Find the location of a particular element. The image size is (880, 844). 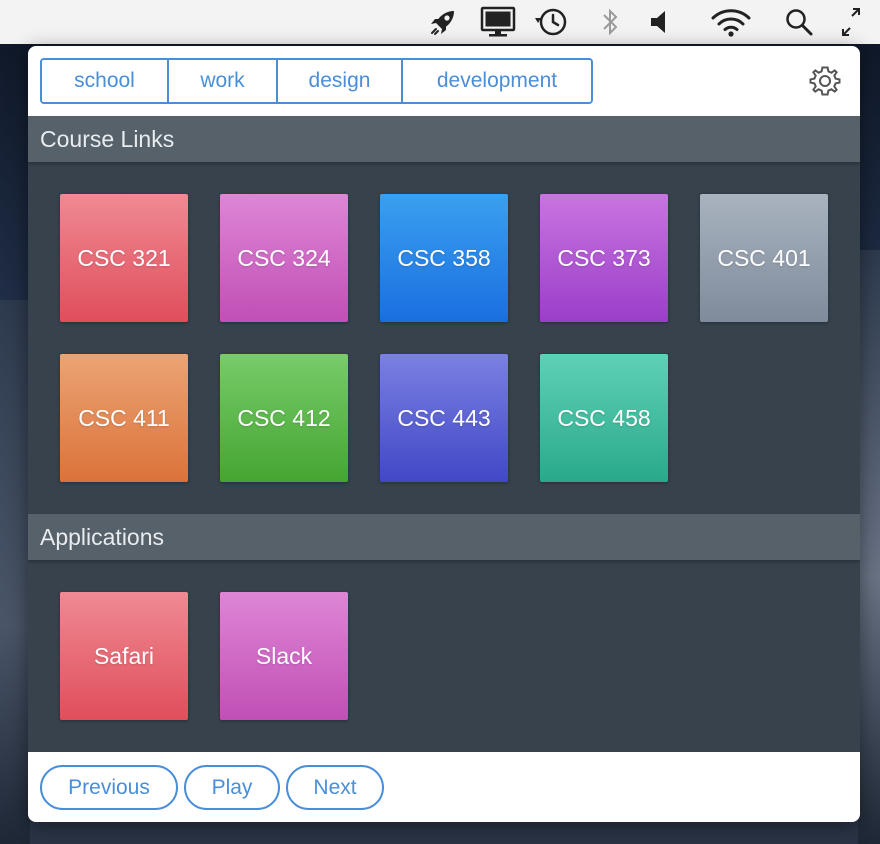

wifi-icon is located at coordinates (731, 22).